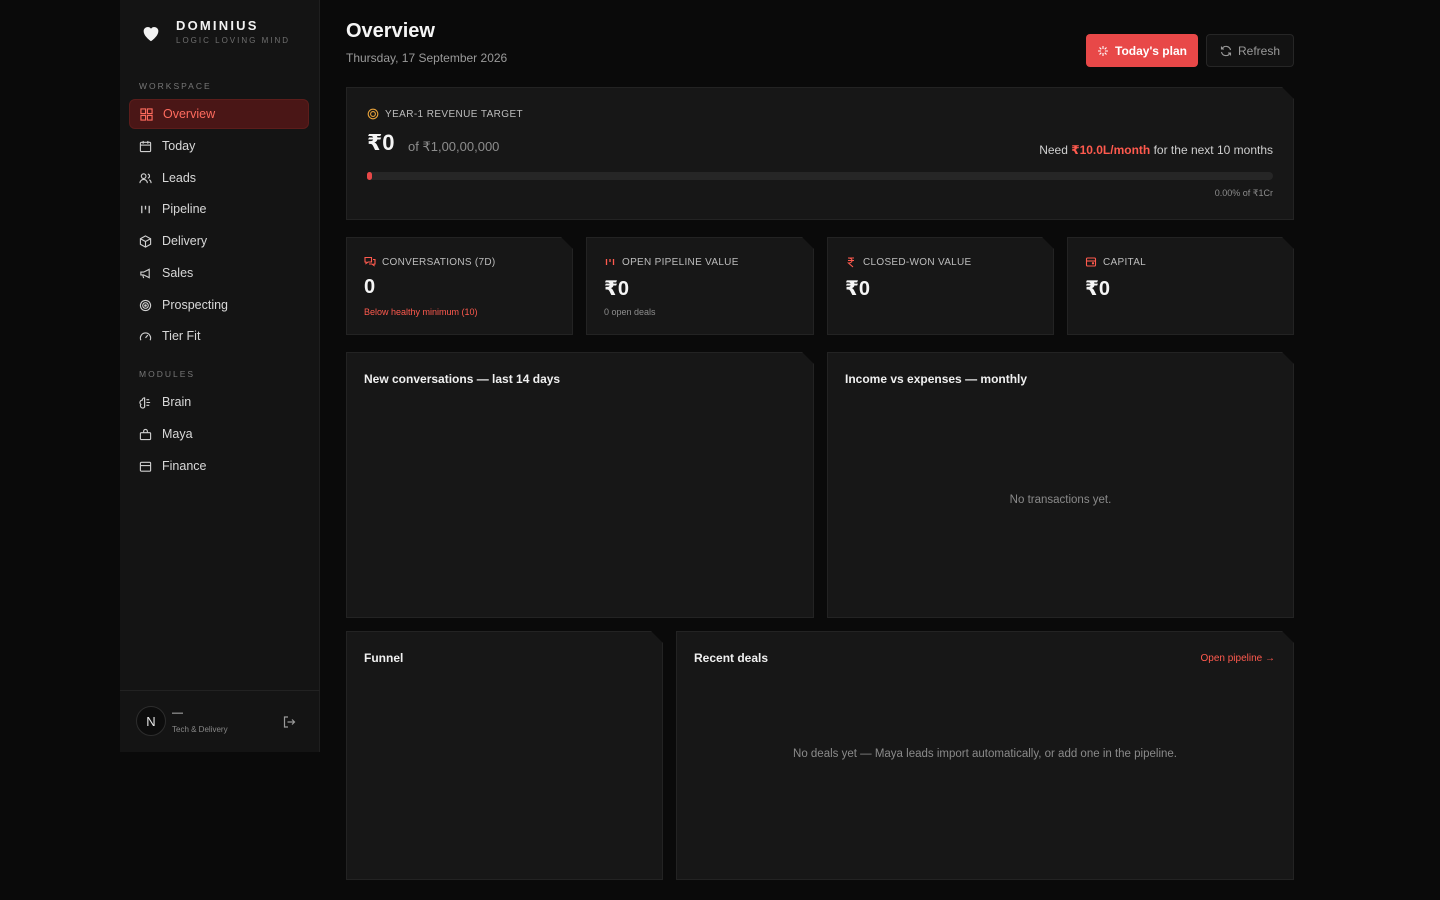 This screenshot has height=900, width=1440. Describe the element at coordinates (1053, 150) in the screenshot. I see `need-prefix: Need` at that location.